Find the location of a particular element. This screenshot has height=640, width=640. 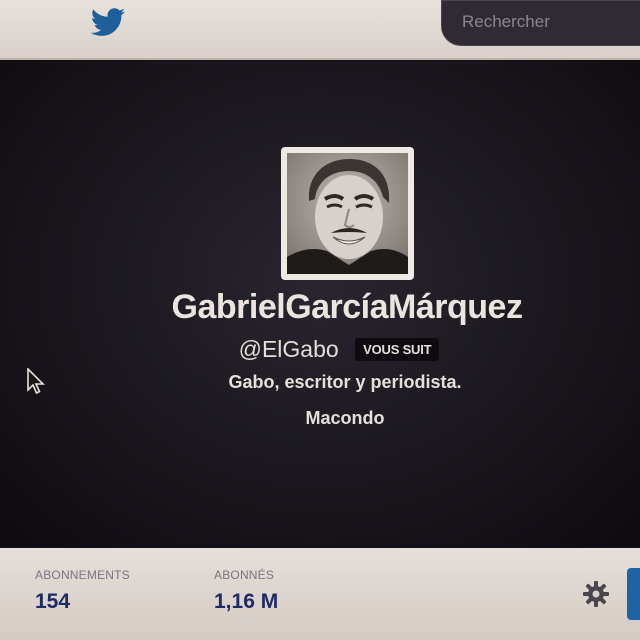

search-input is located at coordinates (547, 22).